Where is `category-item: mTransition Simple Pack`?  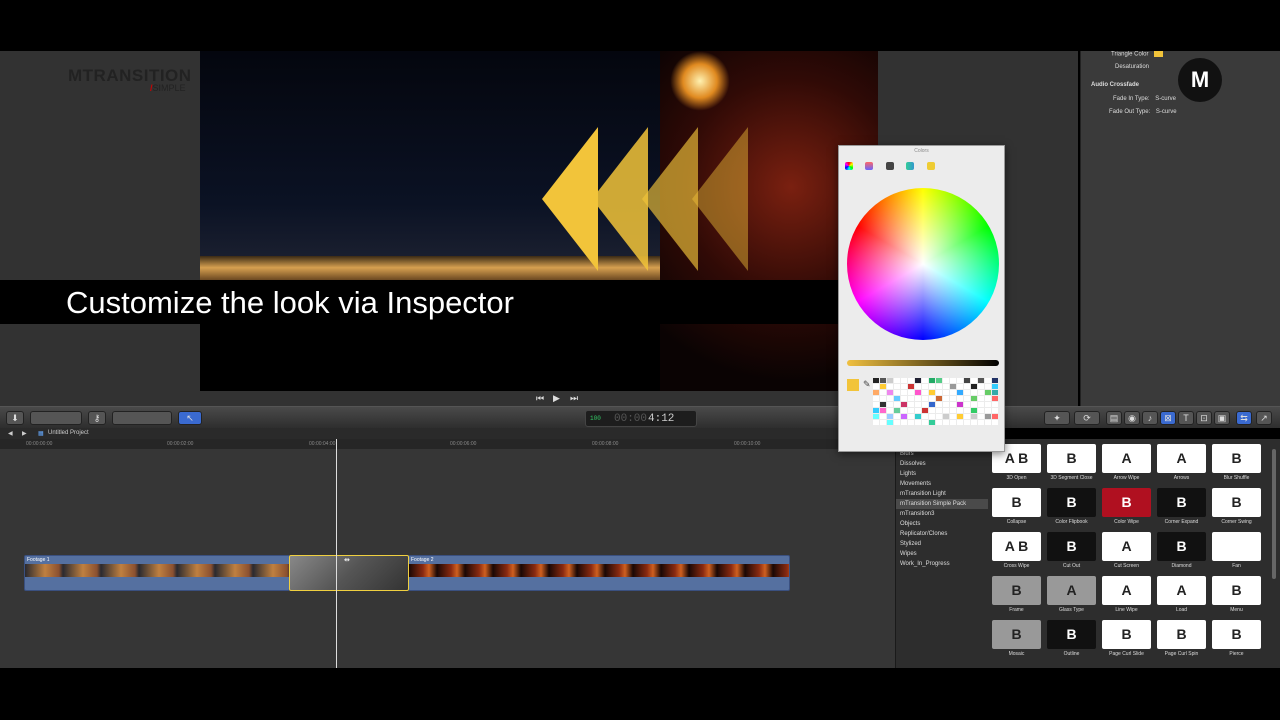
category-item: mTransition Simple Pack is located at coordinates (942, 504).